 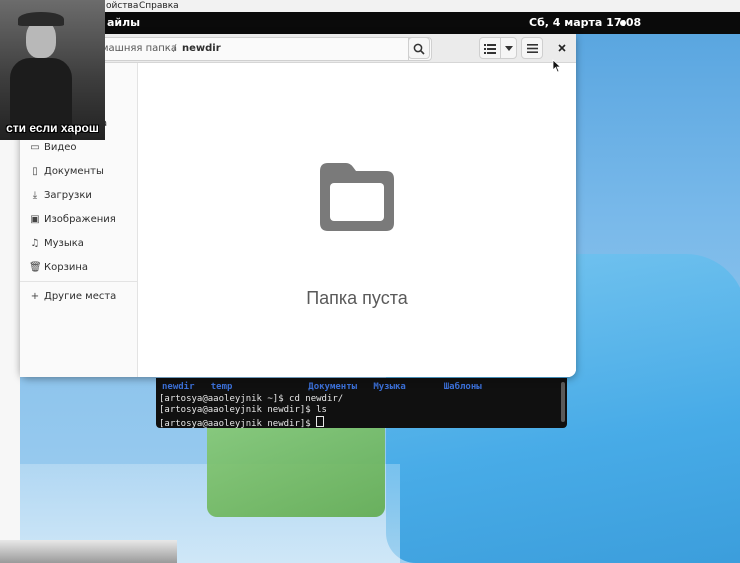 I want to click on path-bar: машняя папка / newdir, so click(x=262, y=49).